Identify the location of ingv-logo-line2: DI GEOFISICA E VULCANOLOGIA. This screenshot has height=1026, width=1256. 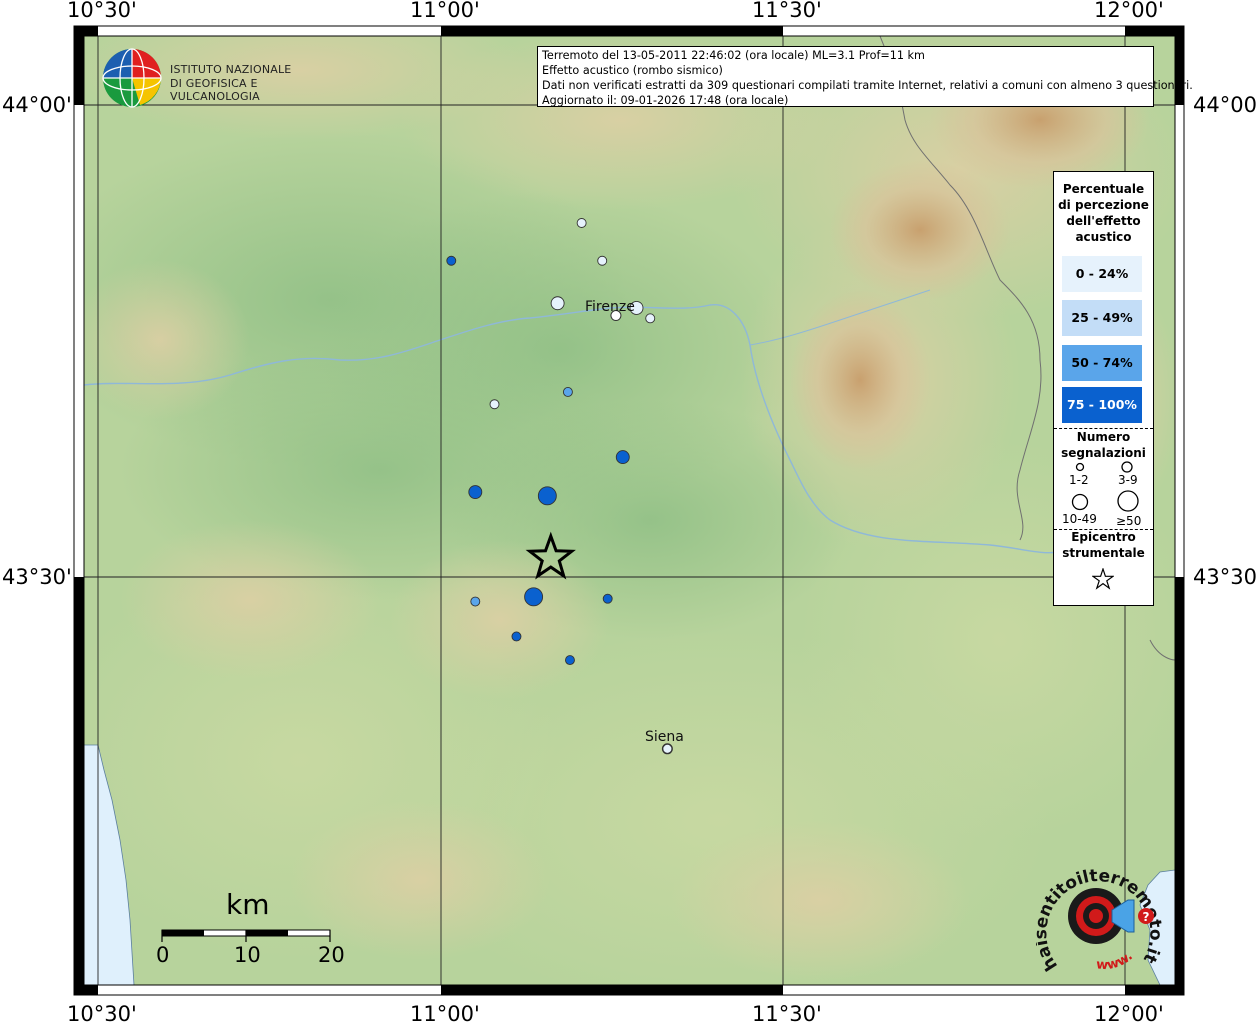
(215, 90).